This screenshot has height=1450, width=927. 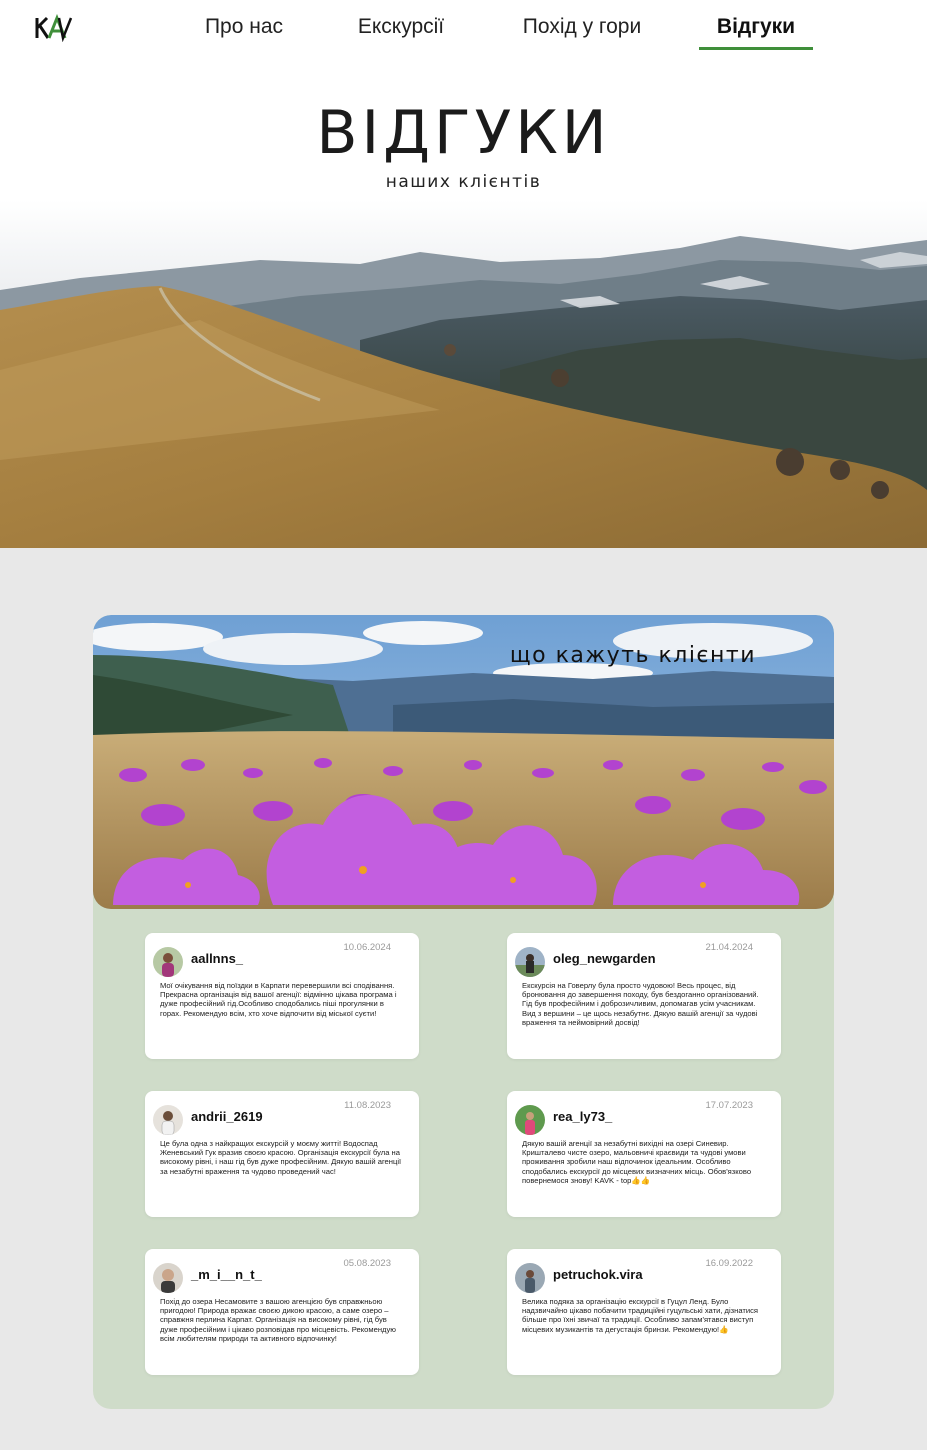 I want to click on reviews-section-title: що кажуть клієнти, so click(x=632, y=655).